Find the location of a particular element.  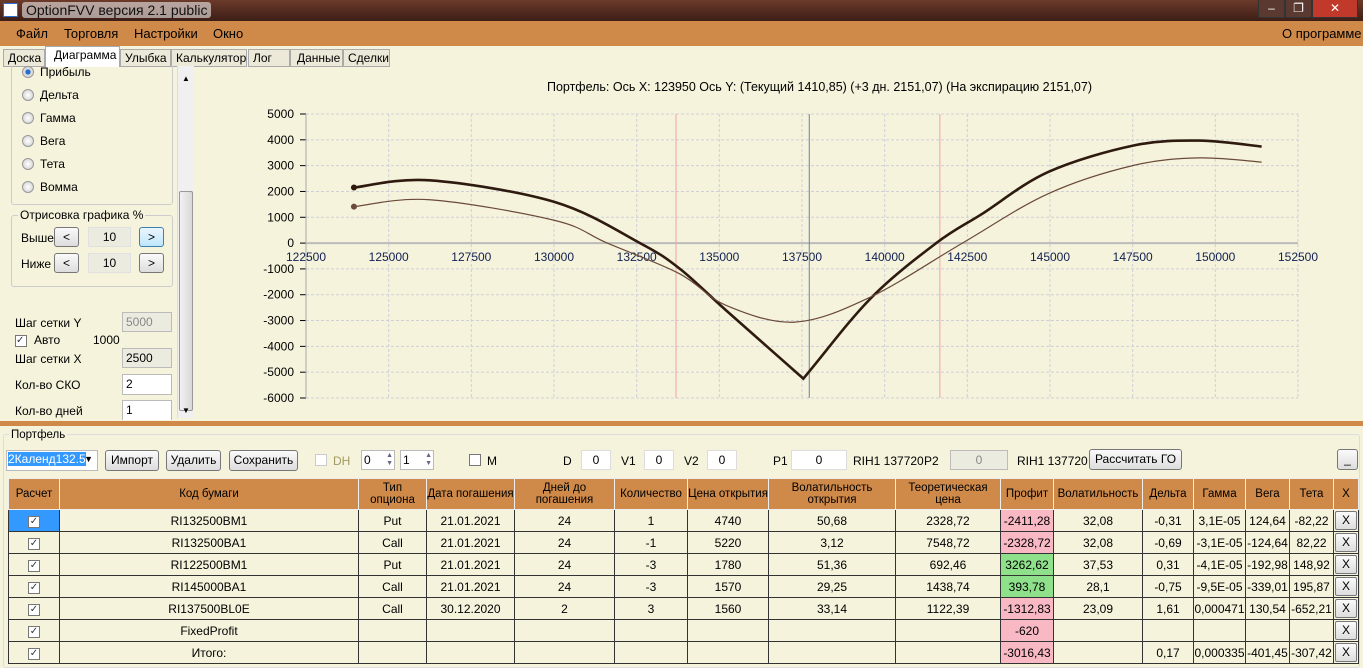

menu-window: Окно is located at coordinates (228, 33).